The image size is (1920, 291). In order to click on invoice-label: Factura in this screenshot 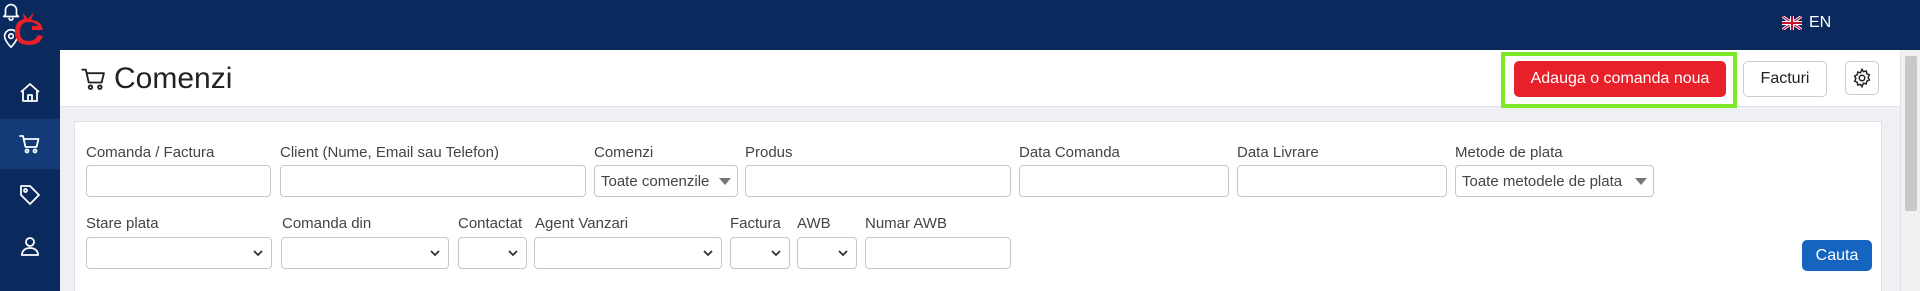, I will do `click(755, 223)`.